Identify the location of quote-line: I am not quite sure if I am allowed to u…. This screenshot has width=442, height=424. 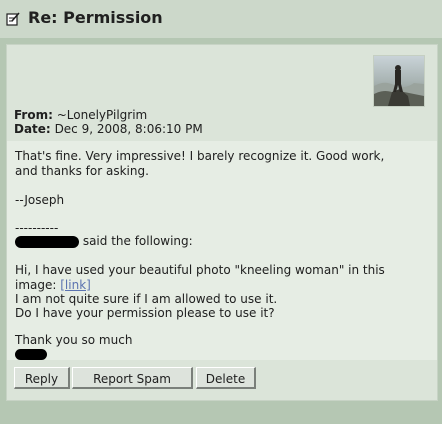
(146, 299).